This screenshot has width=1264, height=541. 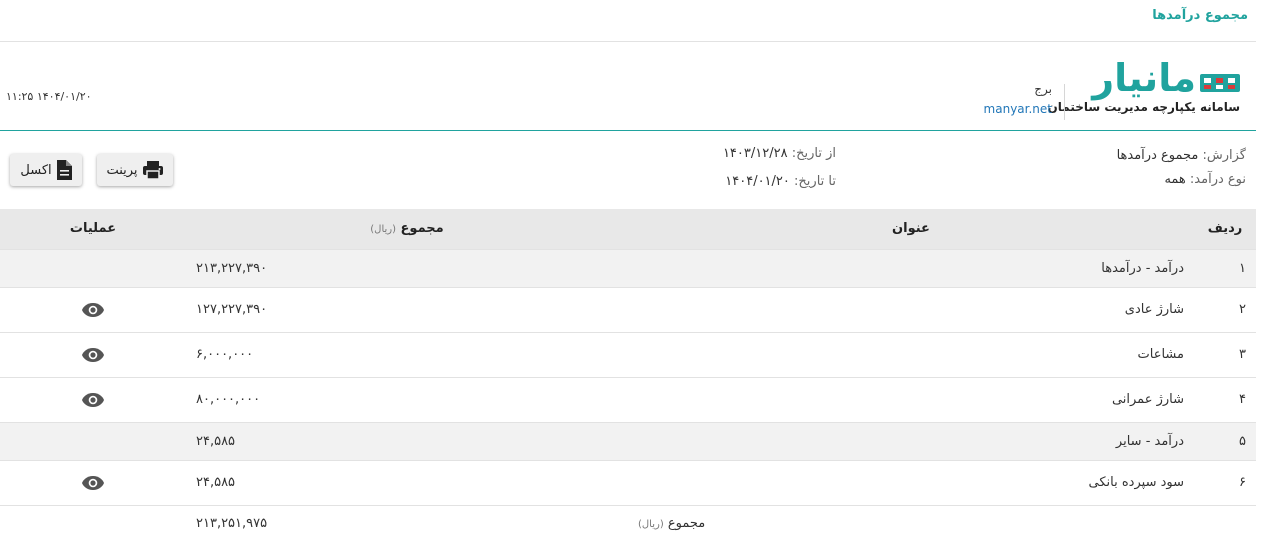 I want to click on column-header-sum-label: مجموع, so click(x=422, y=229).